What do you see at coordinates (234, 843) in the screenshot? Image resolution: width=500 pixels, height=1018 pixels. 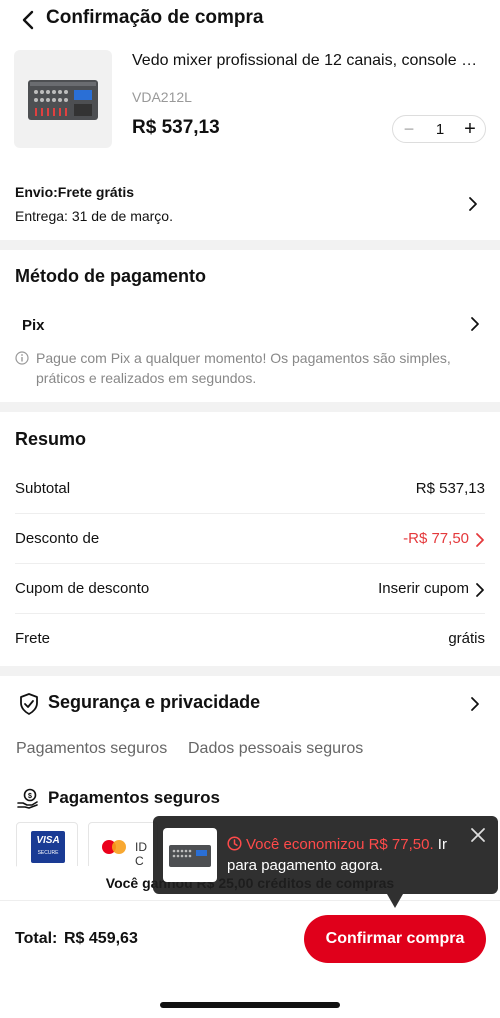 I see `clock-icon` at bounding box center [234, 843].